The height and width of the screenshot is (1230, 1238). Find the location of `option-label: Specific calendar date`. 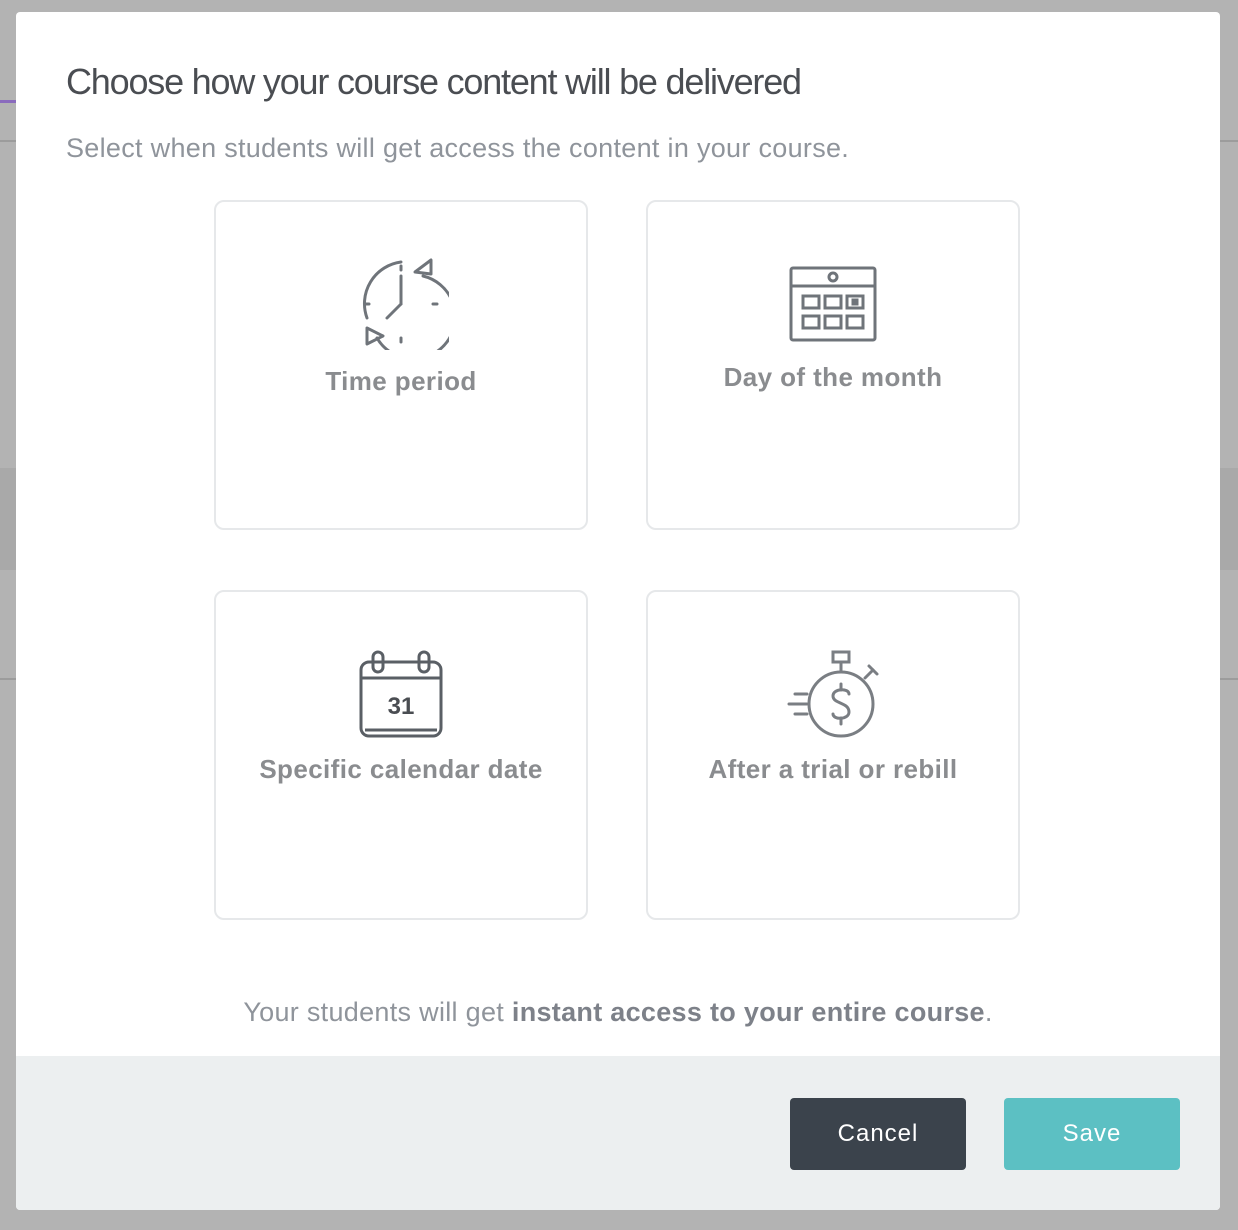

option-label: Specific calendar date is located at coordinates (401, 769).